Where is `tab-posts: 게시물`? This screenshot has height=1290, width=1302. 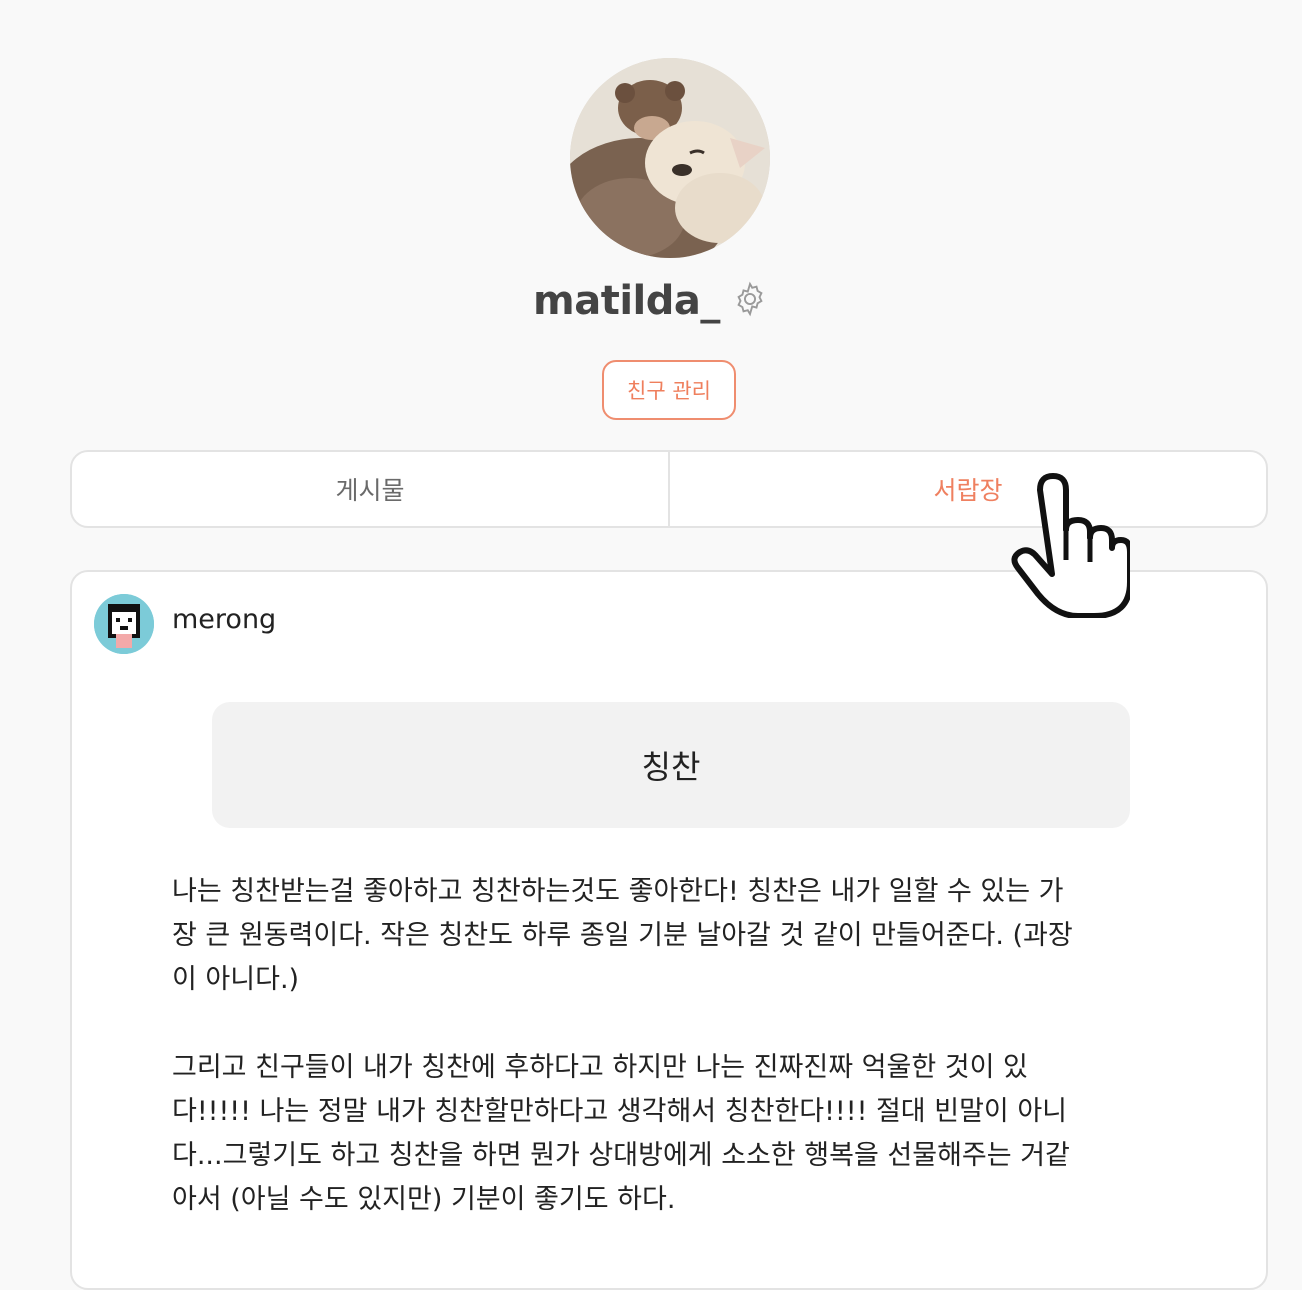 tab-posts: 게시물 is located at coordinates (370, 489).